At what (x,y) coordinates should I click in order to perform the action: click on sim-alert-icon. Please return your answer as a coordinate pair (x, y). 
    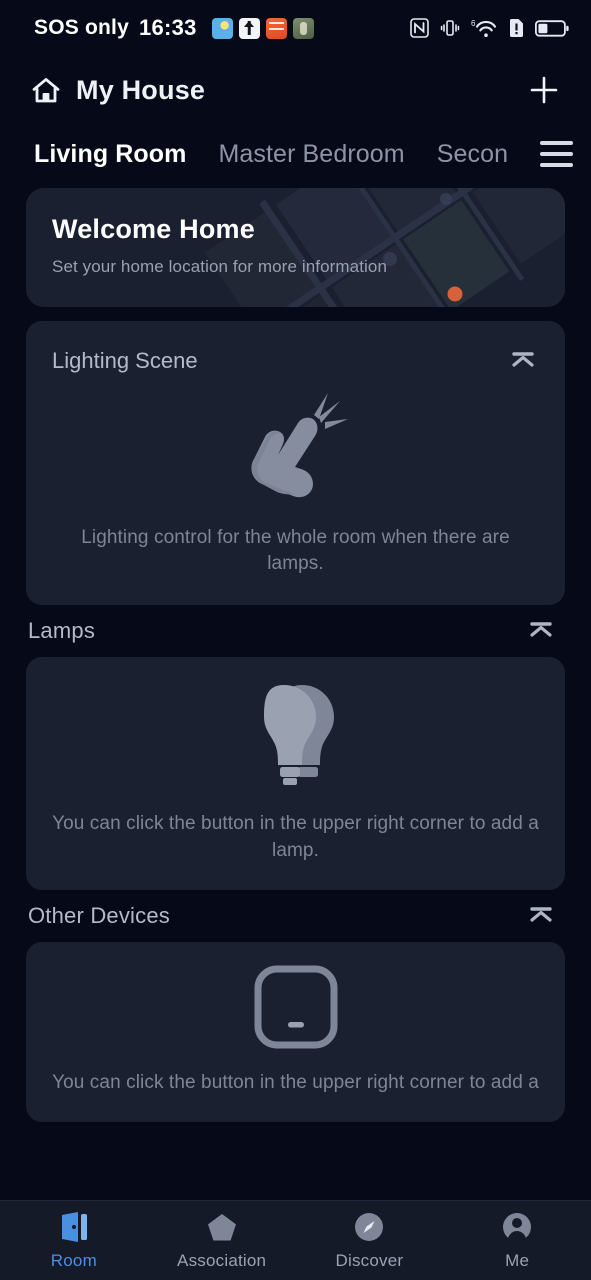
    Looking at the image, I should click on (516, 28).